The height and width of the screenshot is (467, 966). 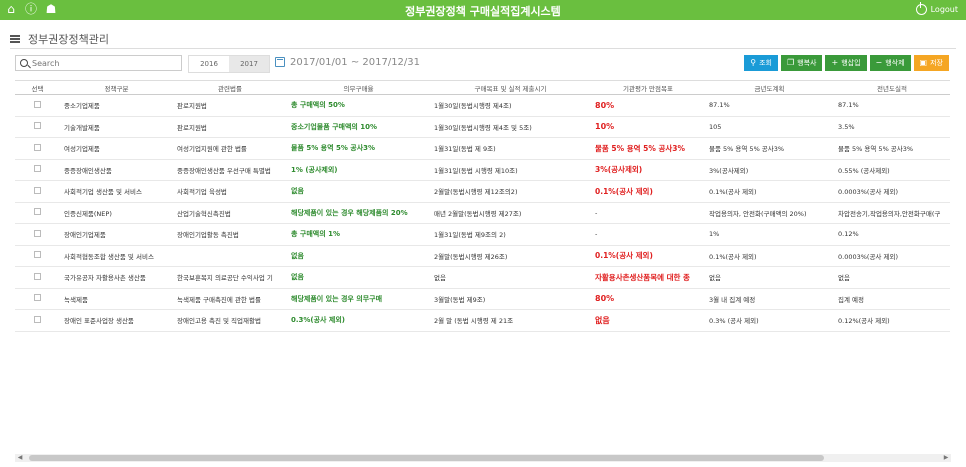 I want to click on cell-law: 판로지원법, so click(x=230, y=105).